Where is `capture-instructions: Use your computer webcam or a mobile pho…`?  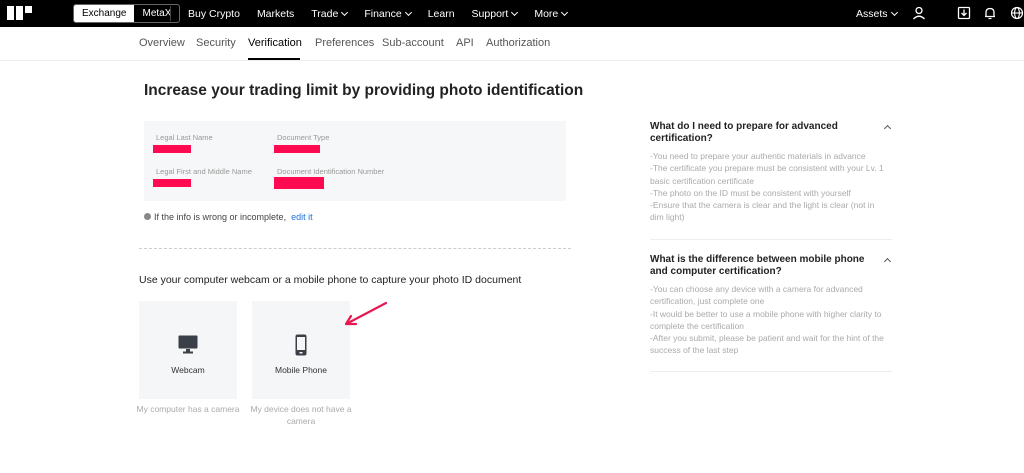
capture-instructions: Use your computer webcam or a mobile pho… is located at coordinates (330, 280).